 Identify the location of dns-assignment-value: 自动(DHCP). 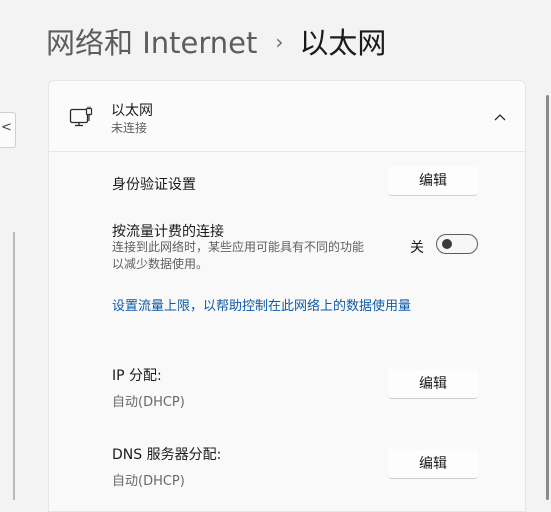
(148, 481).